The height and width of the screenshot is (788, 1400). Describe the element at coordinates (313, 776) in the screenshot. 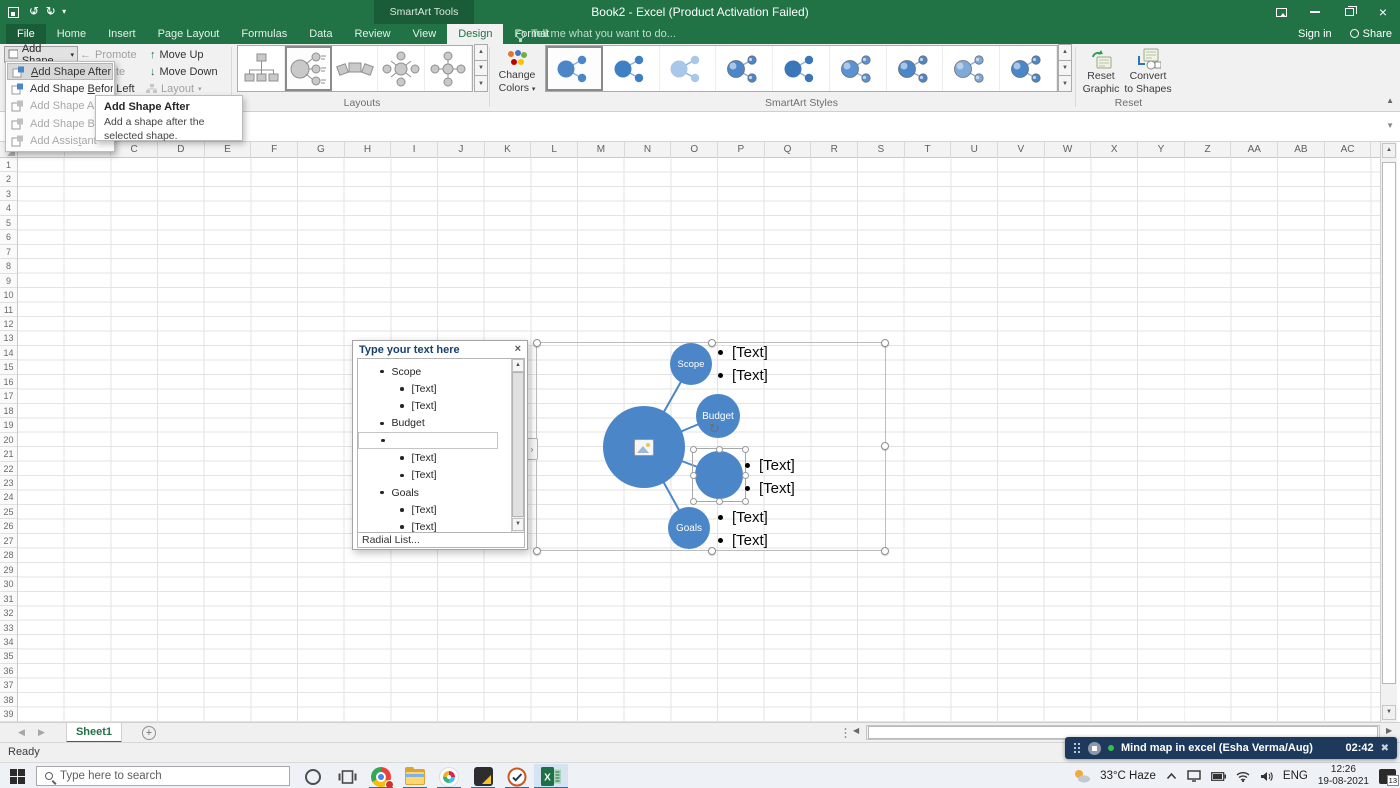

I see `cortana-button` at that location.